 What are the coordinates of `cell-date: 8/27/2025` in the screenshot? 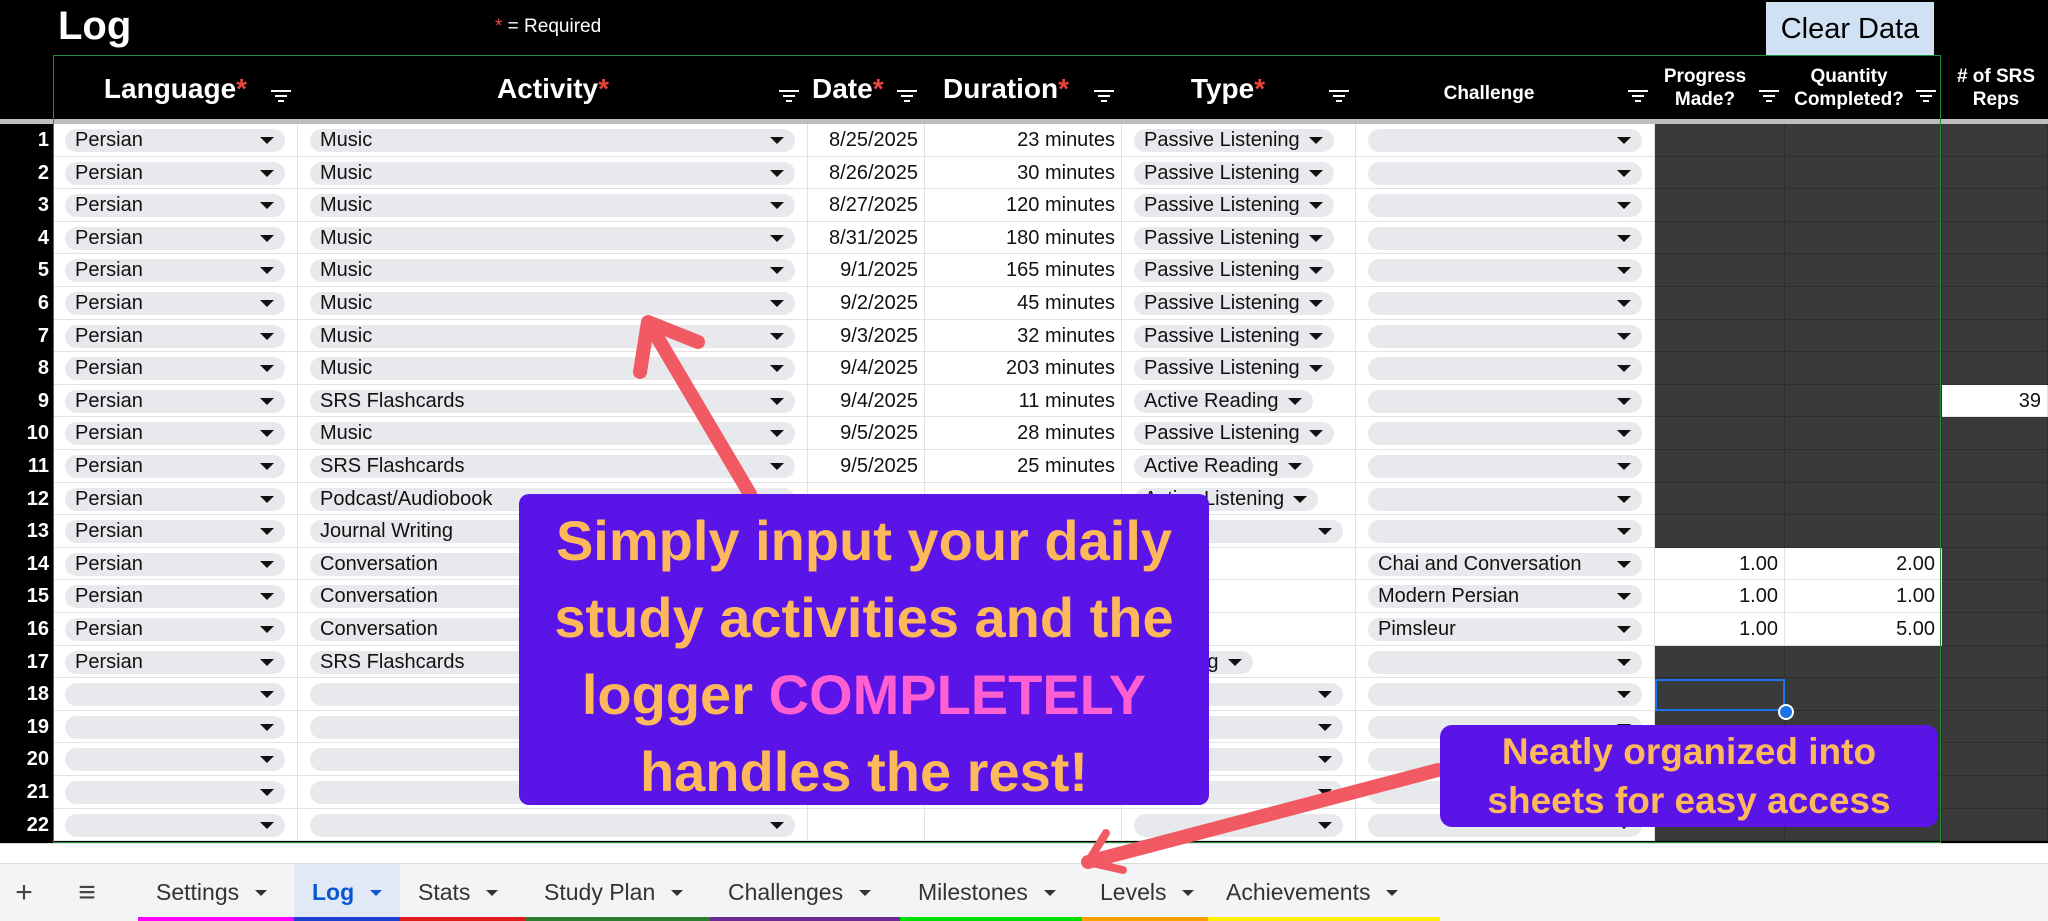 It's located at (866, 205).